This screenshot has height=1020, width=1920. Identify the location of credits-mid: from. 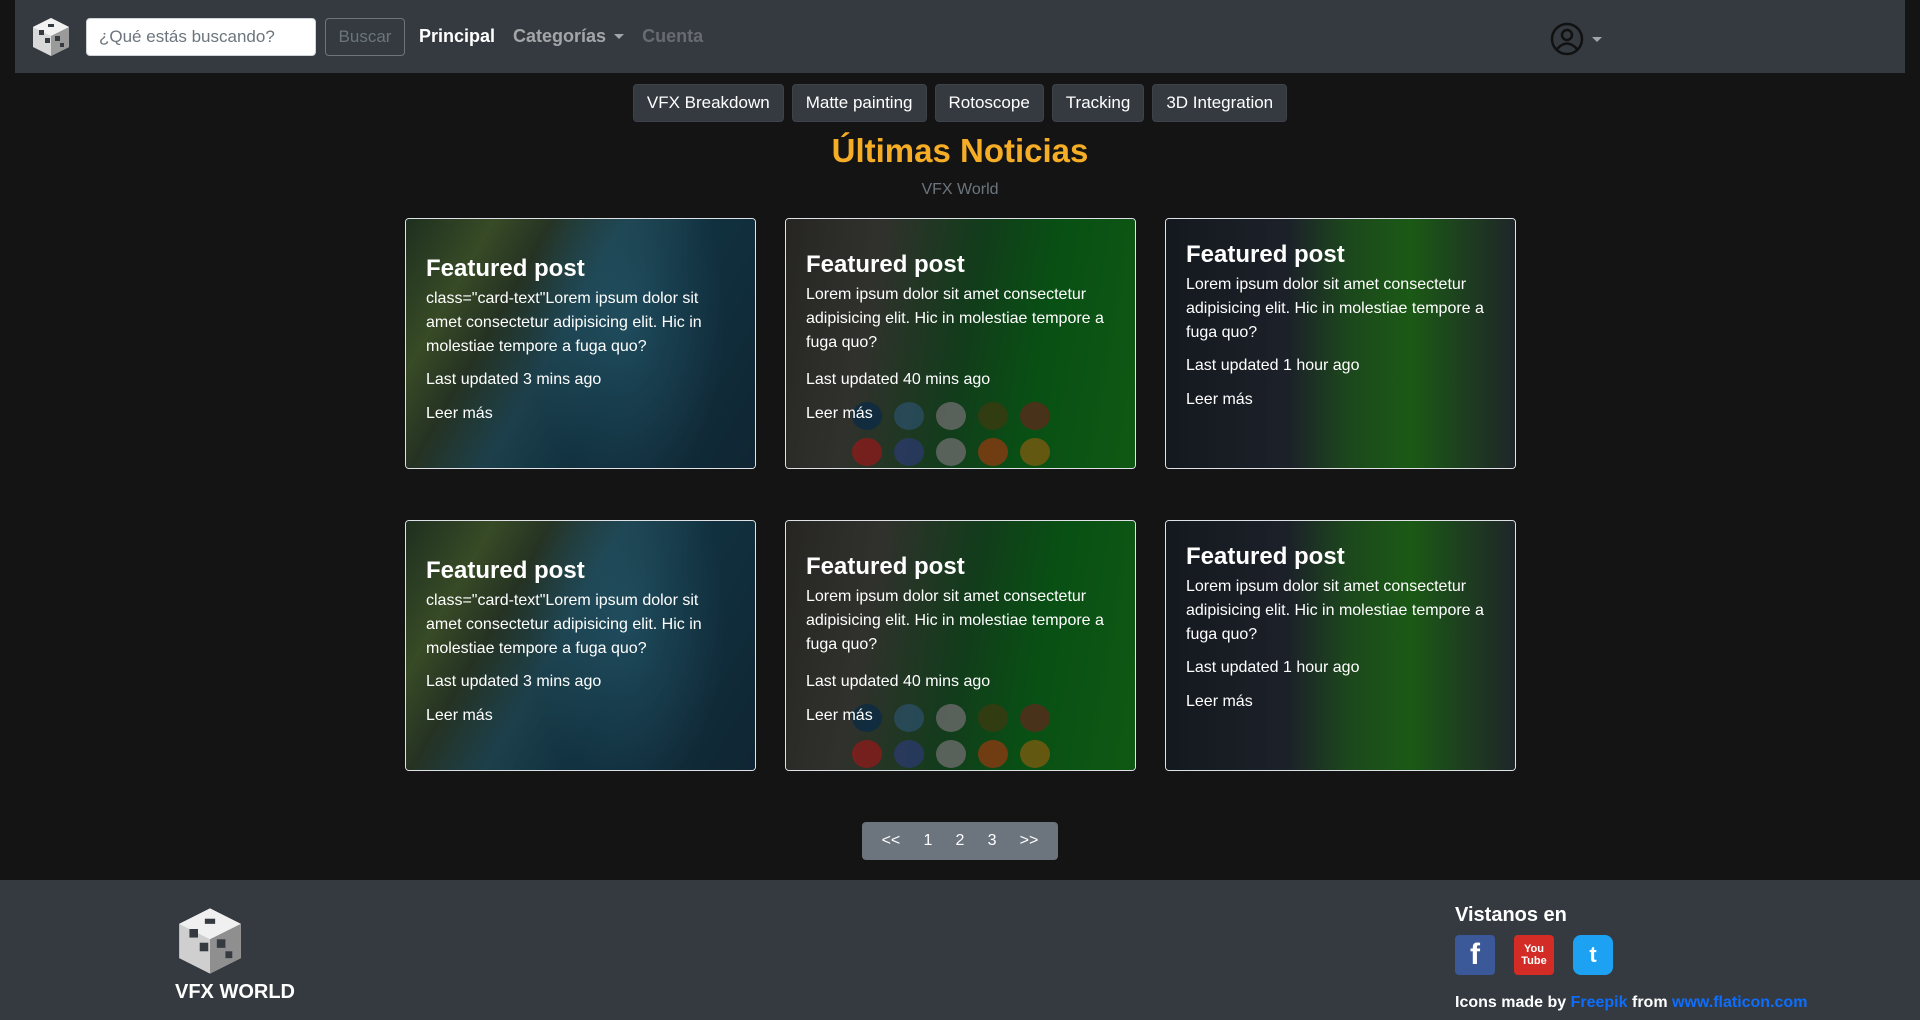
(1649, 1002).